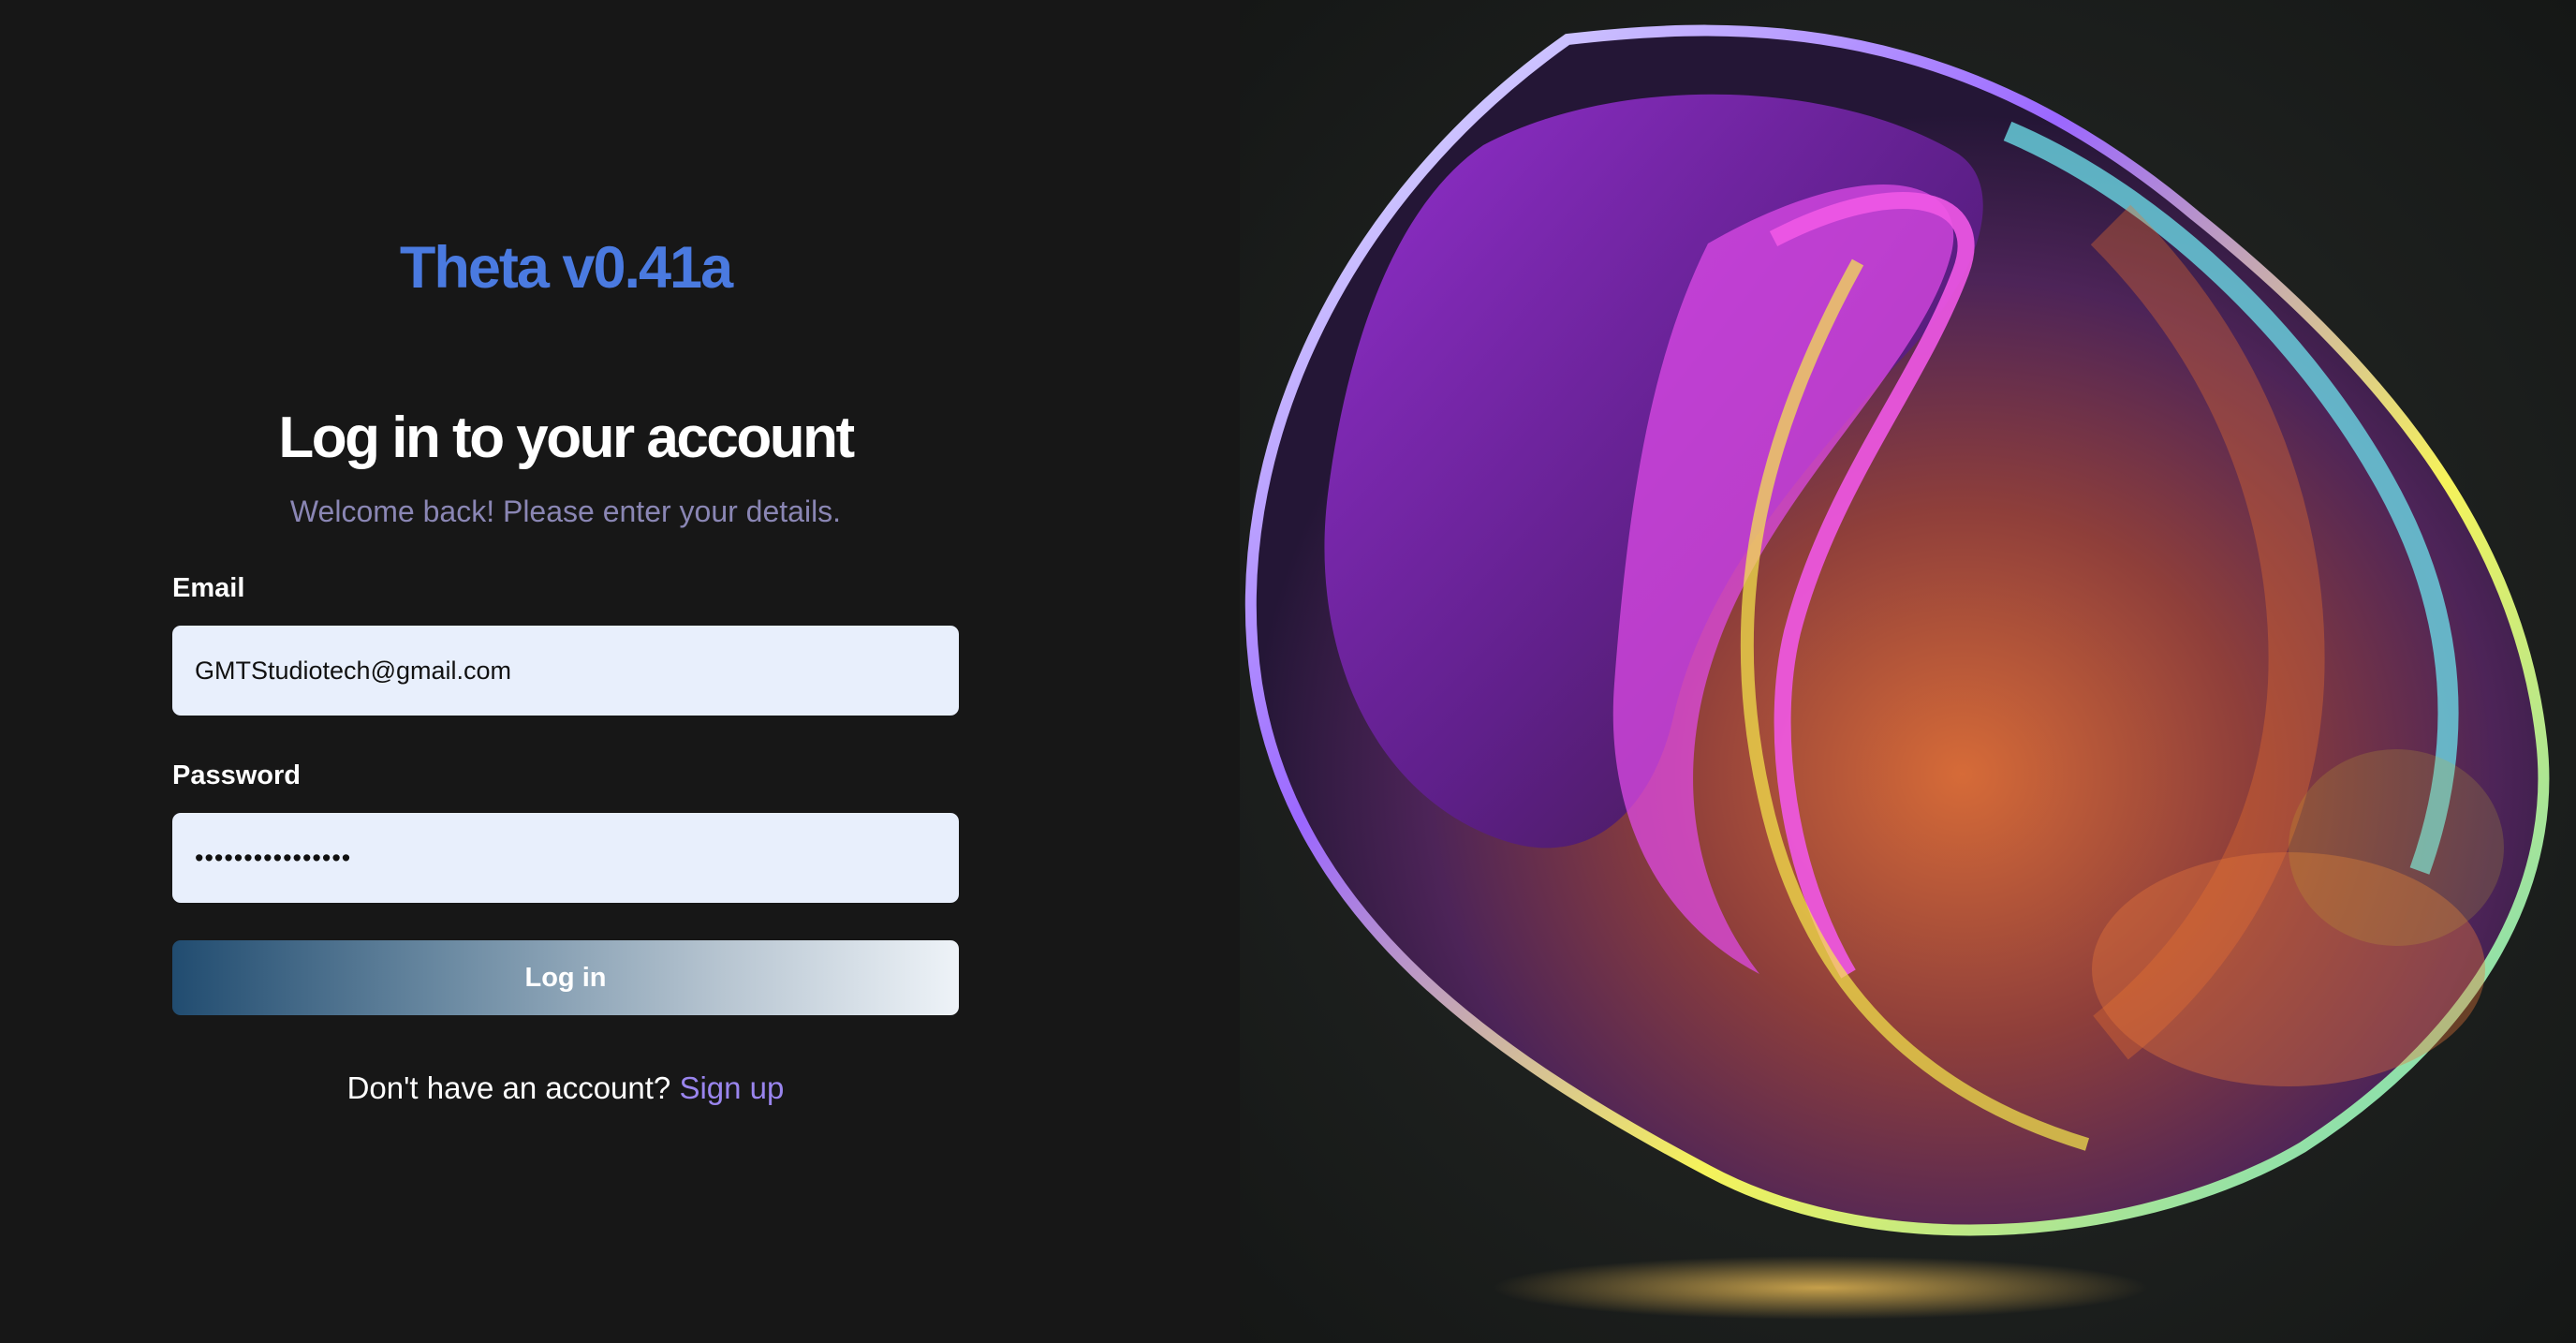 The width and height of the screenshot is (2576, 1343). I want to click on signup-prompt: Don't have an account? Sign up, so click(565, 1088).